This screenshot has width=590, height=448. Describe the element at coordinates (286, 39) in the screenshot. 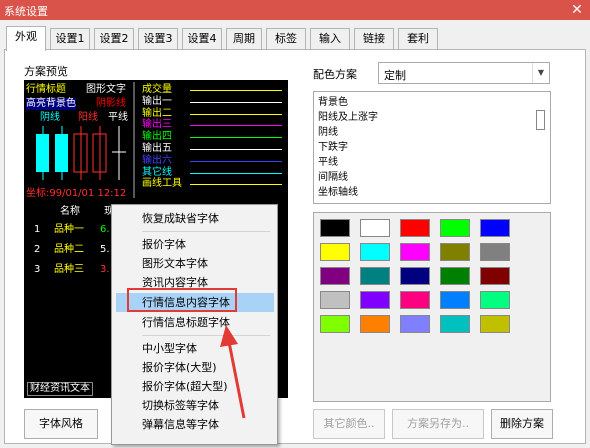

I see `tab-label: 标签` at that location.